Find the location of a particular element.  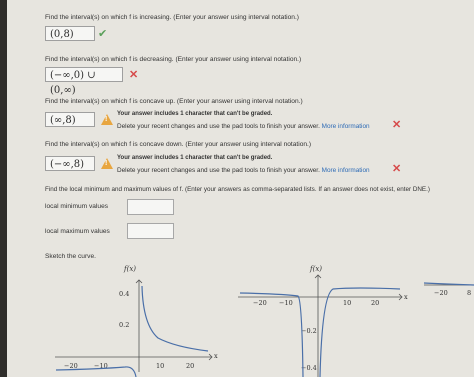

graph-option-2: f(x) x −20 −10 10 20 −0.2 −0.4 is located at coordinates (323, 321).